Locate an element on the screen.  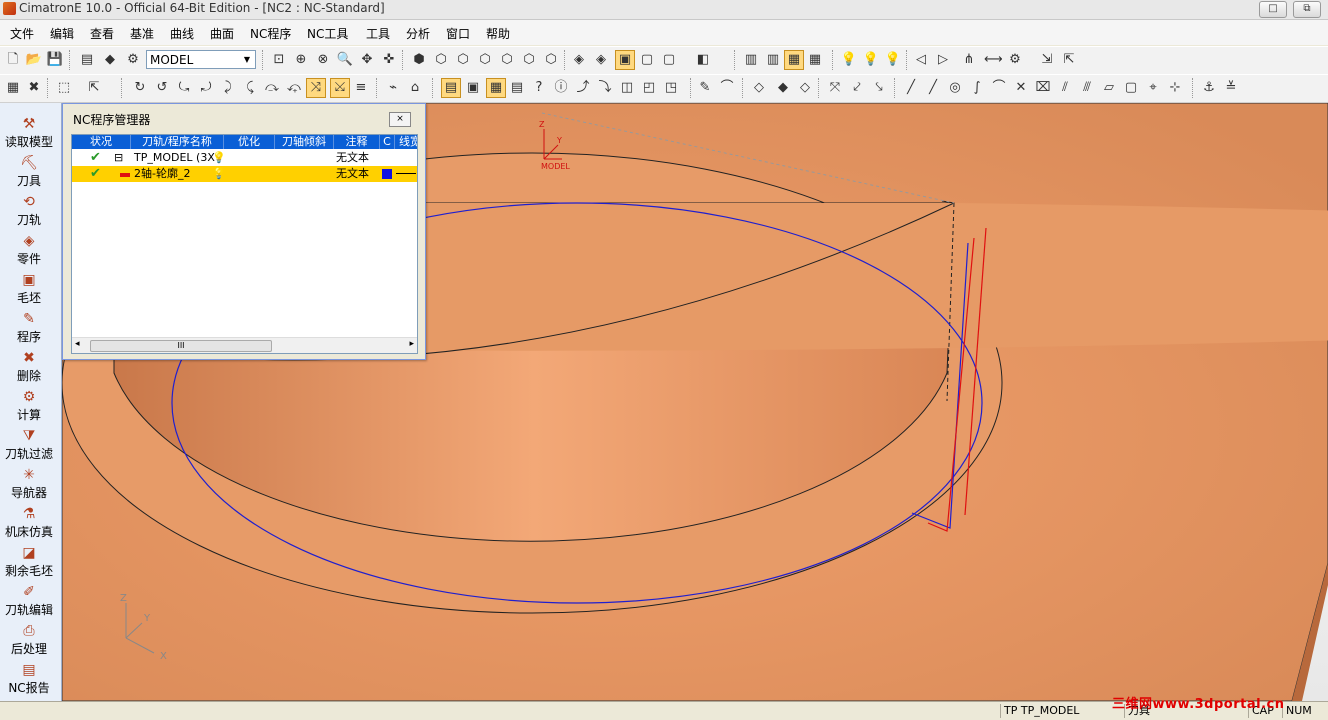
arc-icon: ⌒ is located at coordinates (999, 88).